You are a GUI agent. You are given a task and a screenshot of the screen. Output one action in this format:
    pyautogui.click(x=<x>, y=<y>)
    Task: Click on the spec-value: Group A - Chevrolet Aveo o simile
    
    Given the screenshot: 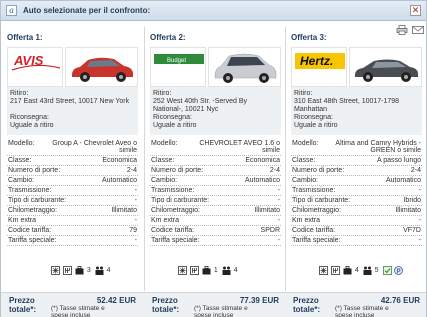 What is the action you would take?
    pyautogui.click(x=94, y=147)
    